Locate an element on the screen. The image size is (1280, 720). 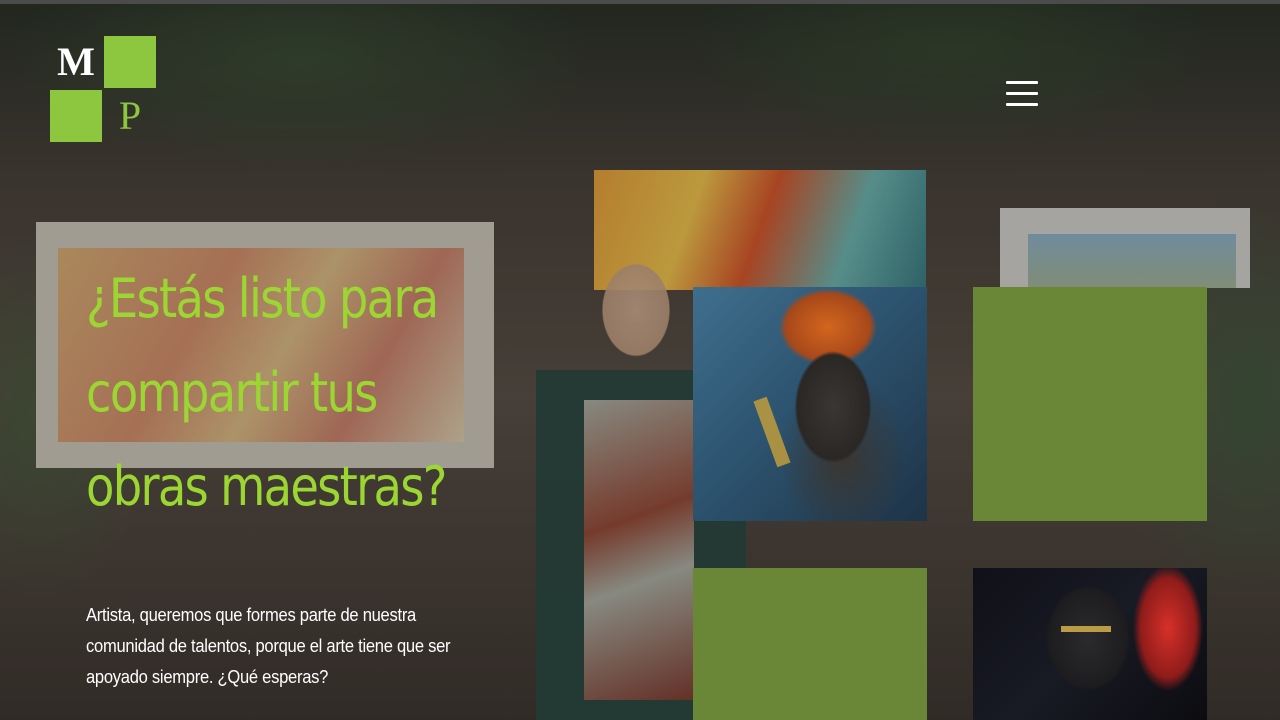
logo-letter-m: M is located at coordinates (76, 61).